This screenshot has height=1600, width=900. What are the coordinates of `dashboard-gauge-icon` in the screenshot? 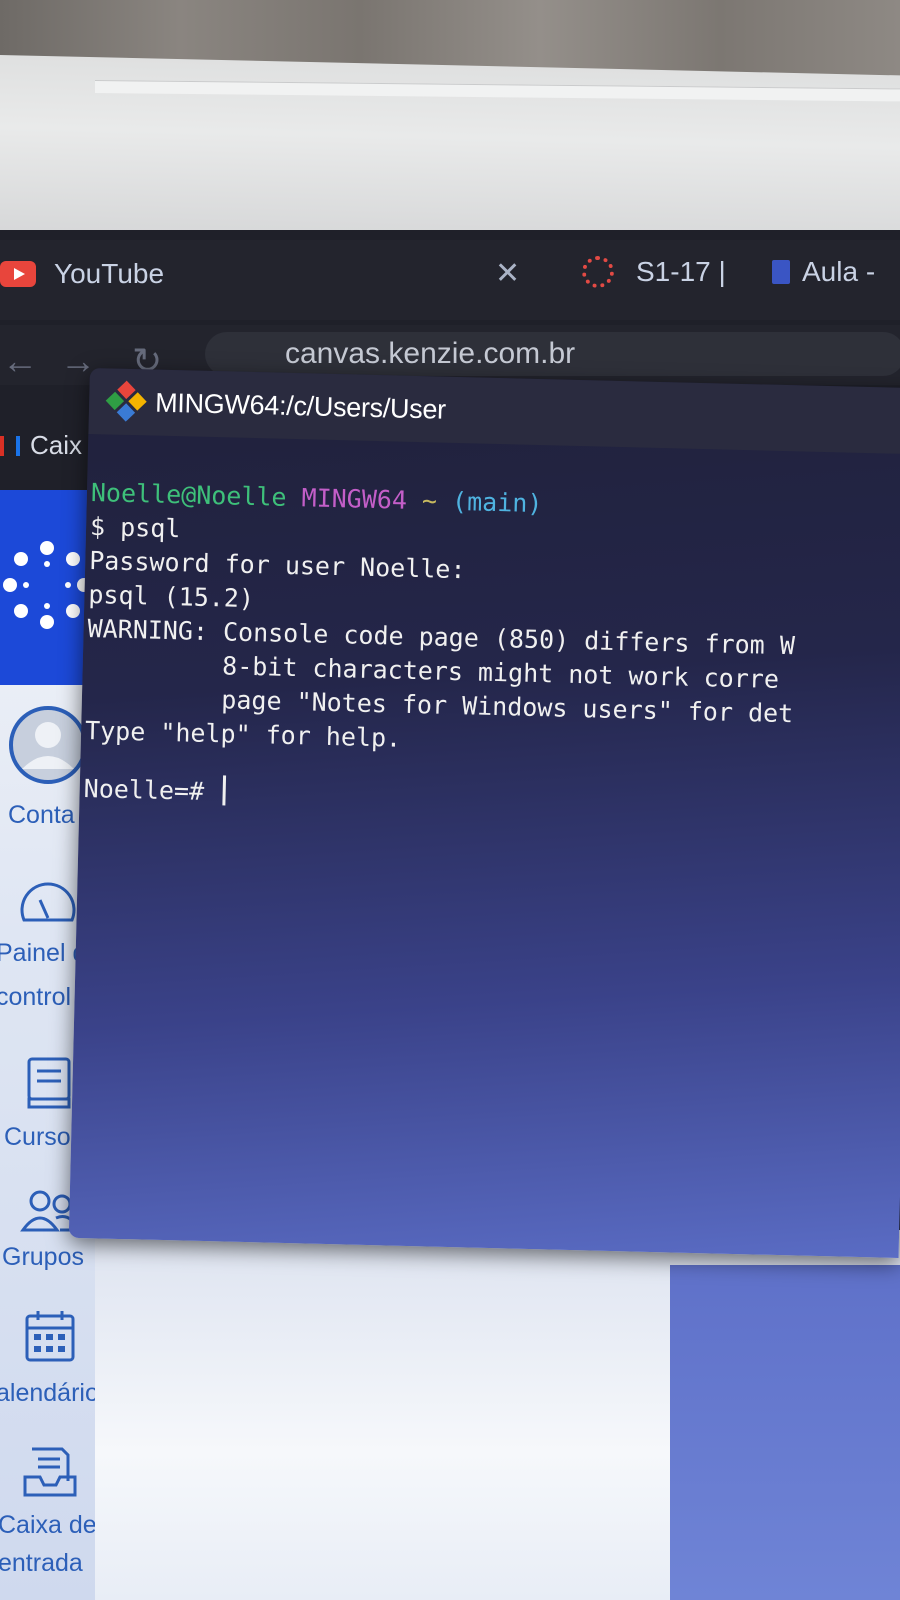 It's located at (48, 902).